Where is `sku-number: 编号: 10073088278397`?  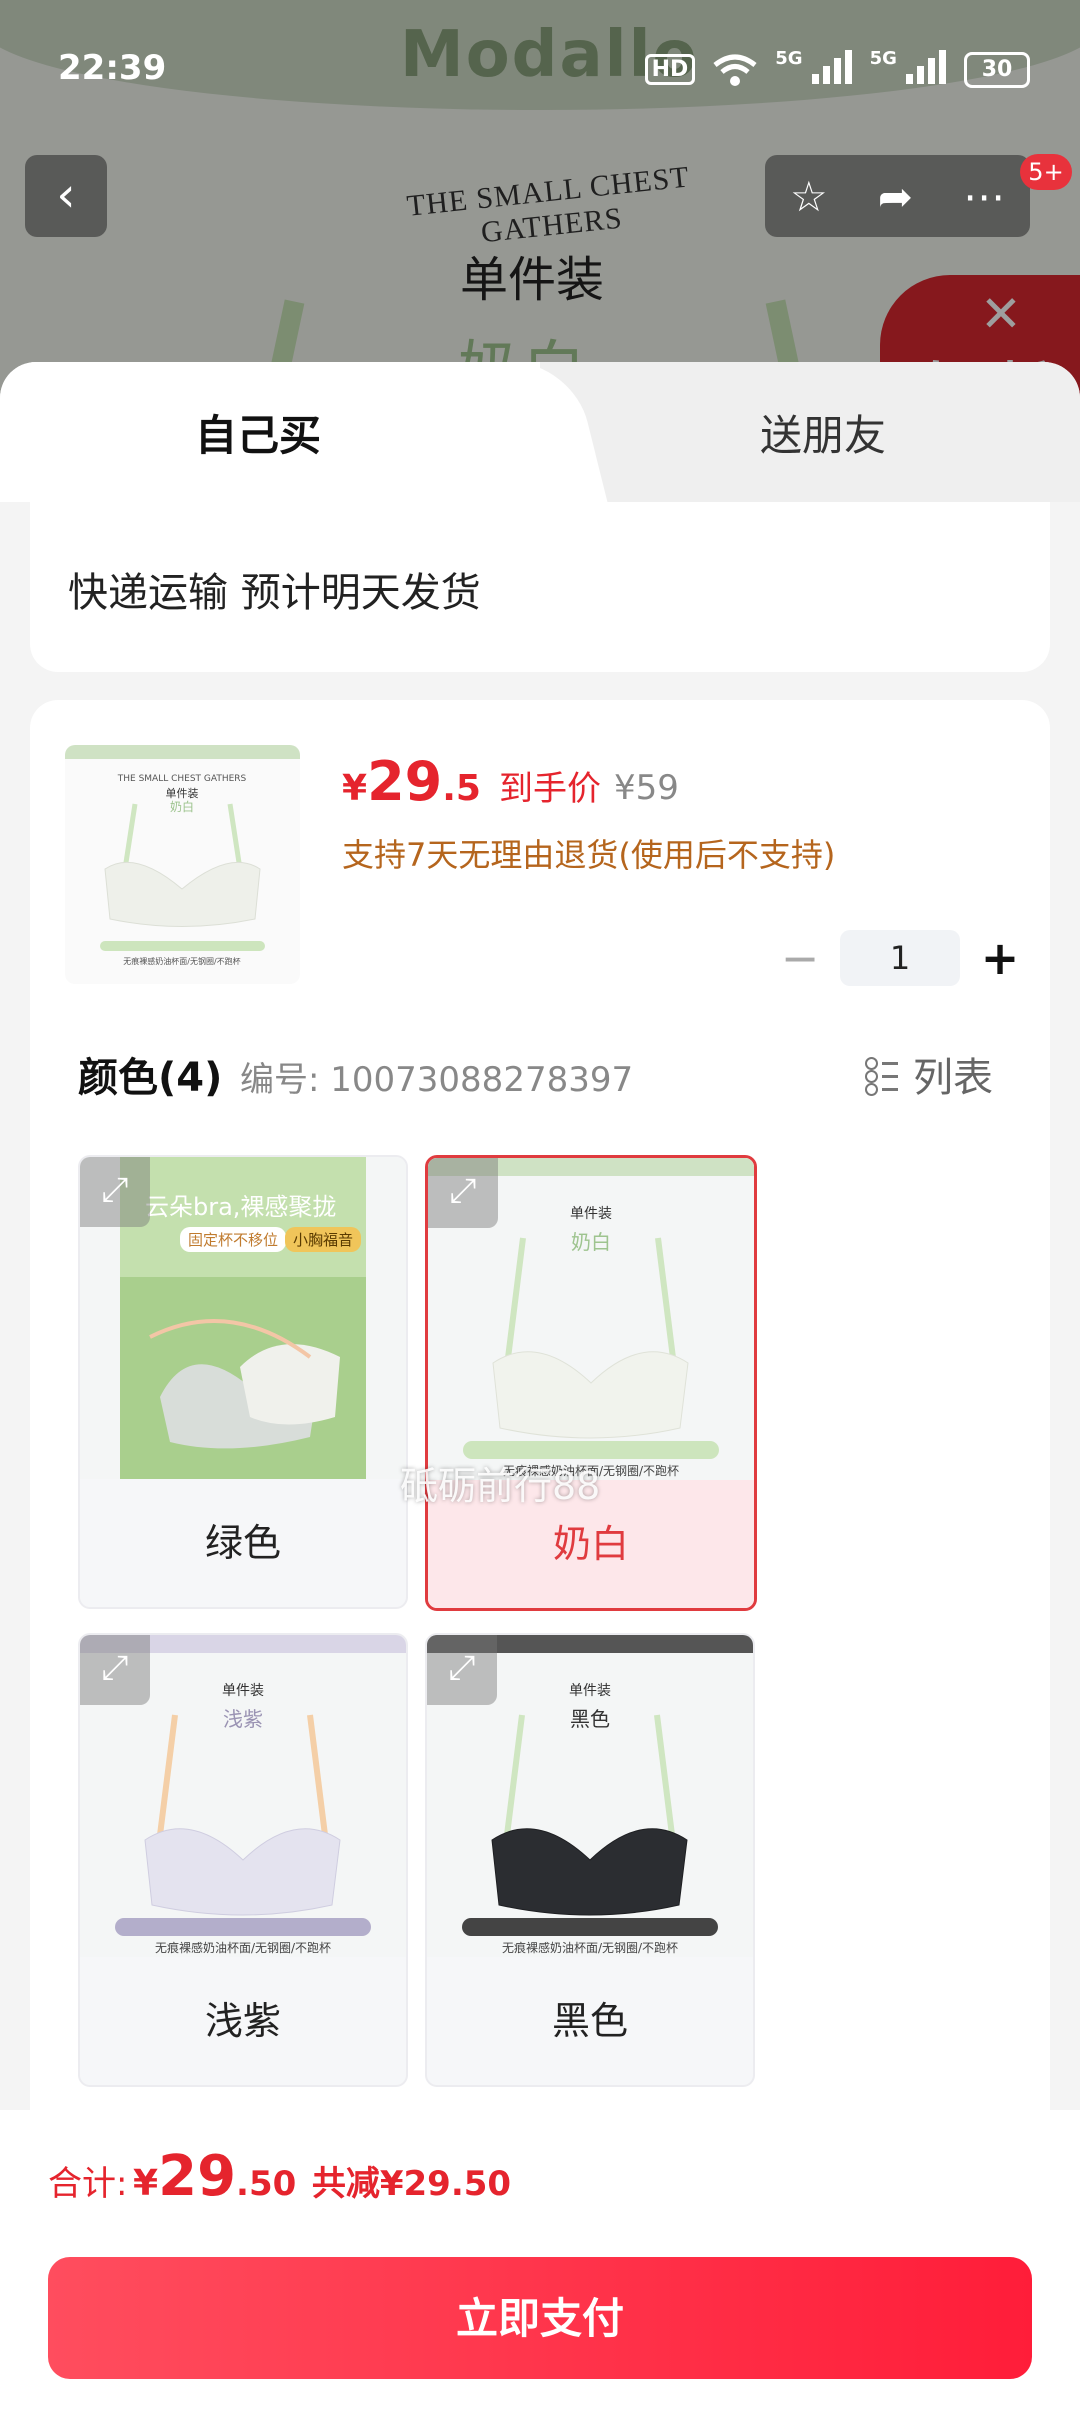
sku-number: 编号: 10073088278397 is located at coordinates (437, 1080).